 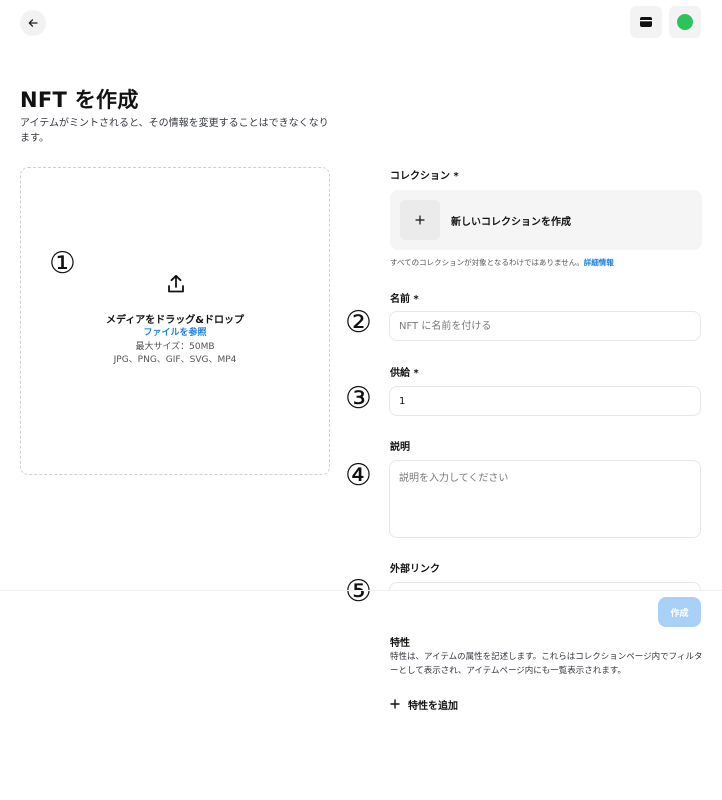 What do you see at coordinates (545, 326) in the screenshot?
I see `name-input` at bounding box center [545, 326].